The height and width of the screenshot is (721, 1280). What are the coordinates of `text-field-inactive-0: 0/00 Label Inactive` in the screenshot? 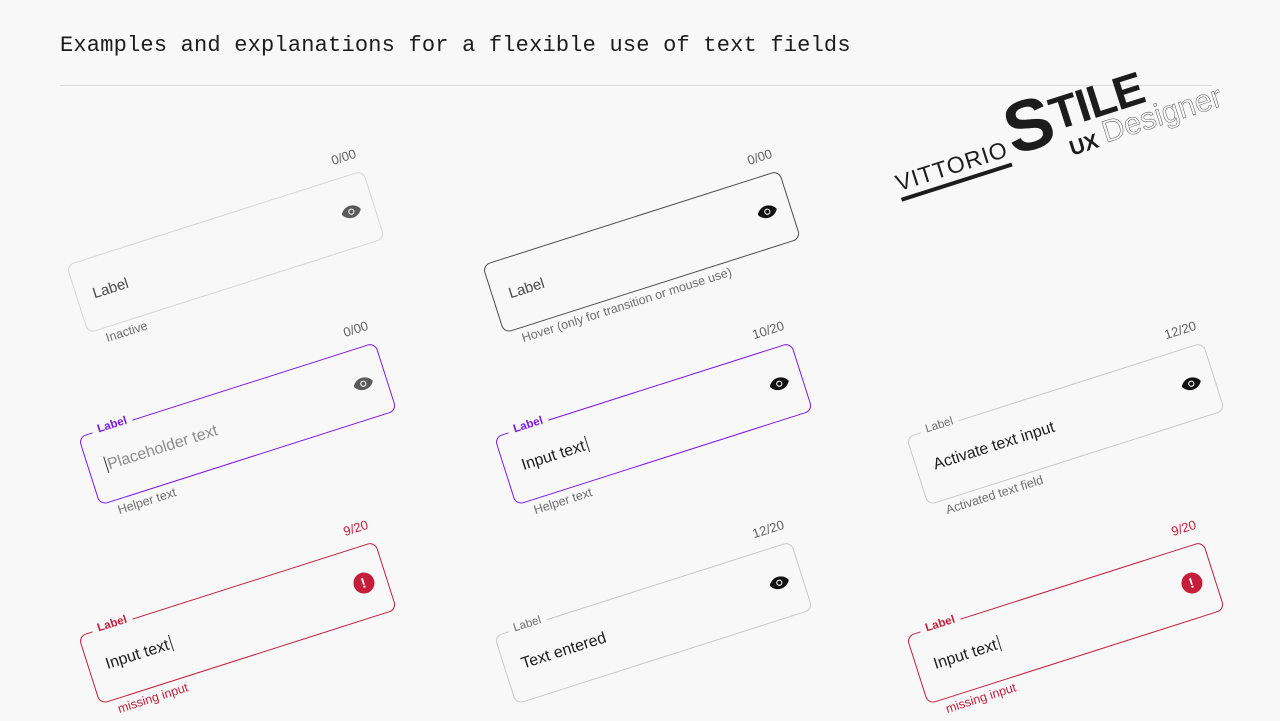 It's located at (226, 245).